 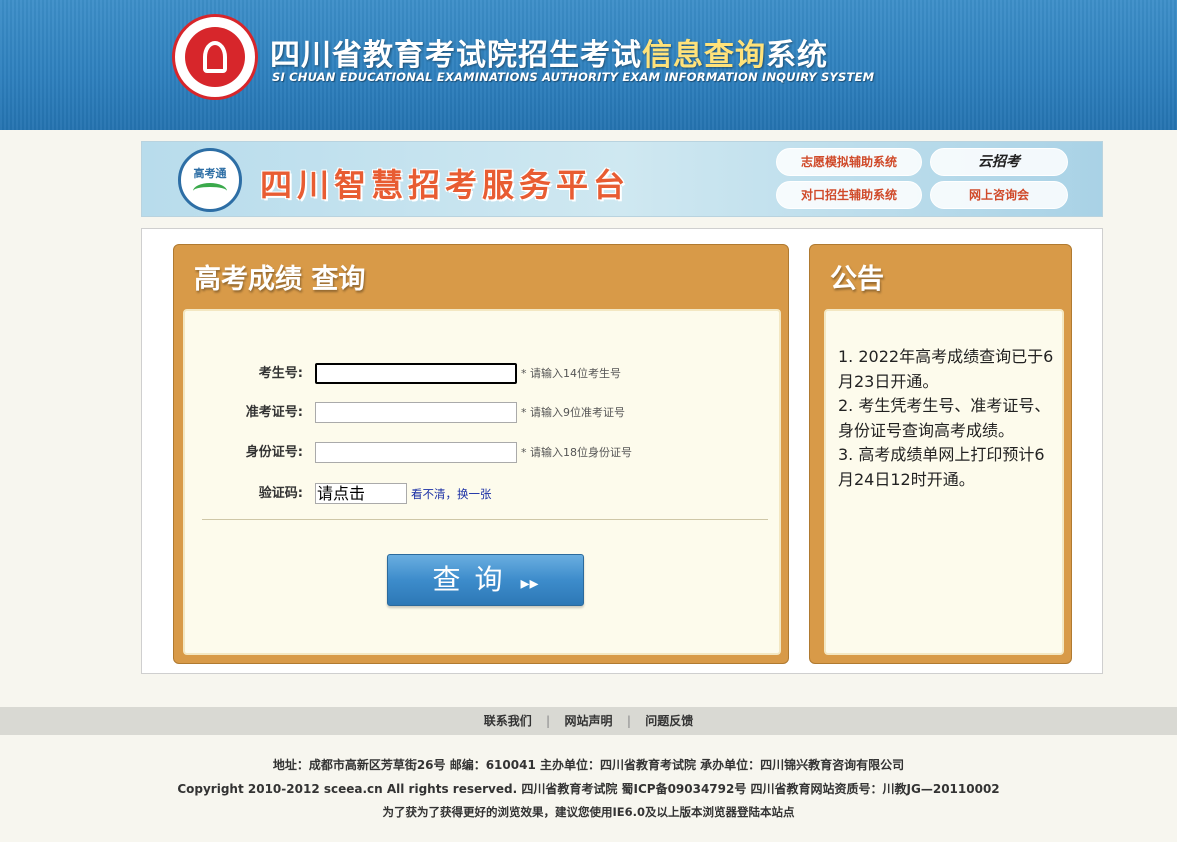 What do you see at coordinates (941, 467) in the screenshot?
I see `notice-item: 3. 高考成绩单网上打印预计6月24日12时开通。` at bounding box center [941, 467].